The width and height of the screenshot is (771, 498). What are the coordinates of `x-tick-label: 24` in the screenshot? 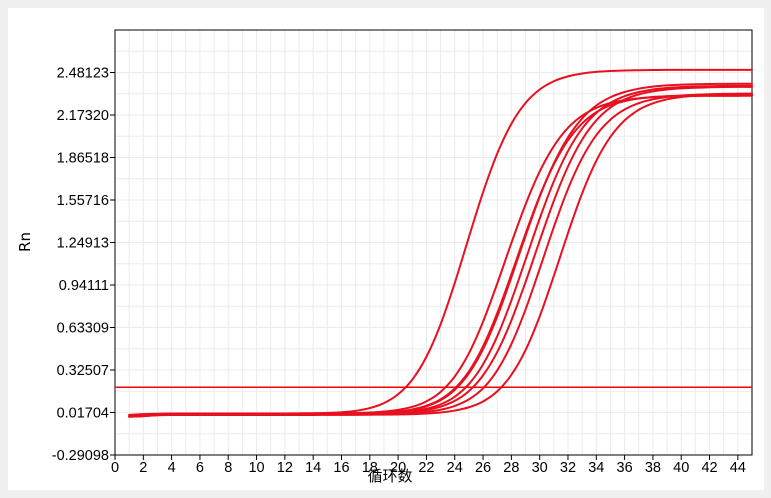 It's located at (455, 468).